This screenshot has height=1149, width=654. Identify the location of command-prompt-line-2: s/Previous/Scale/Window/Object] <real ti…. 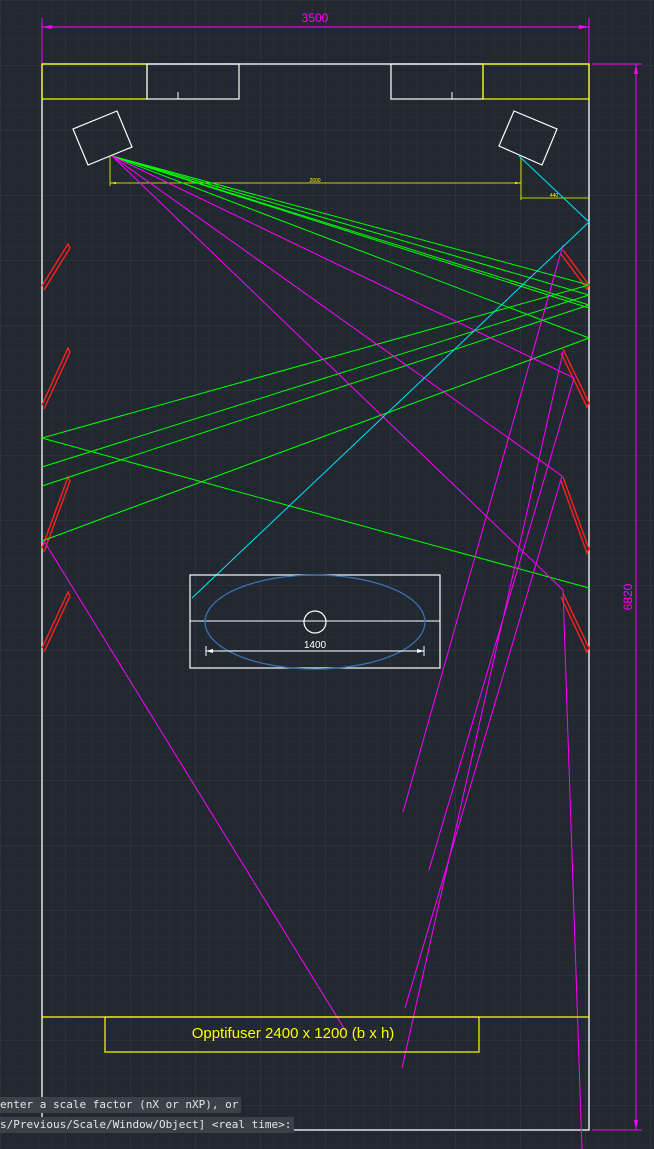
(147, 1125).